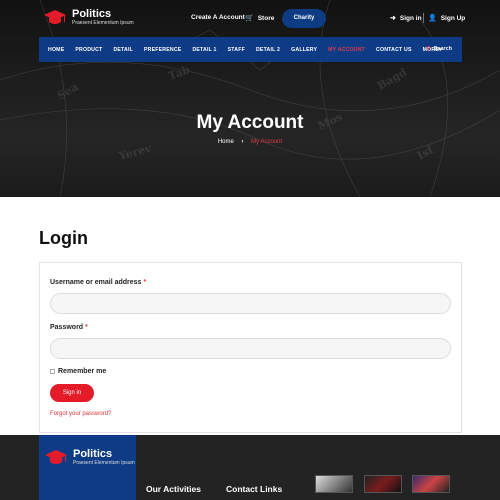 The height and width of the screenshot is (500, 500). I want to click on cart-icon: 🛒, so click(249, 18).